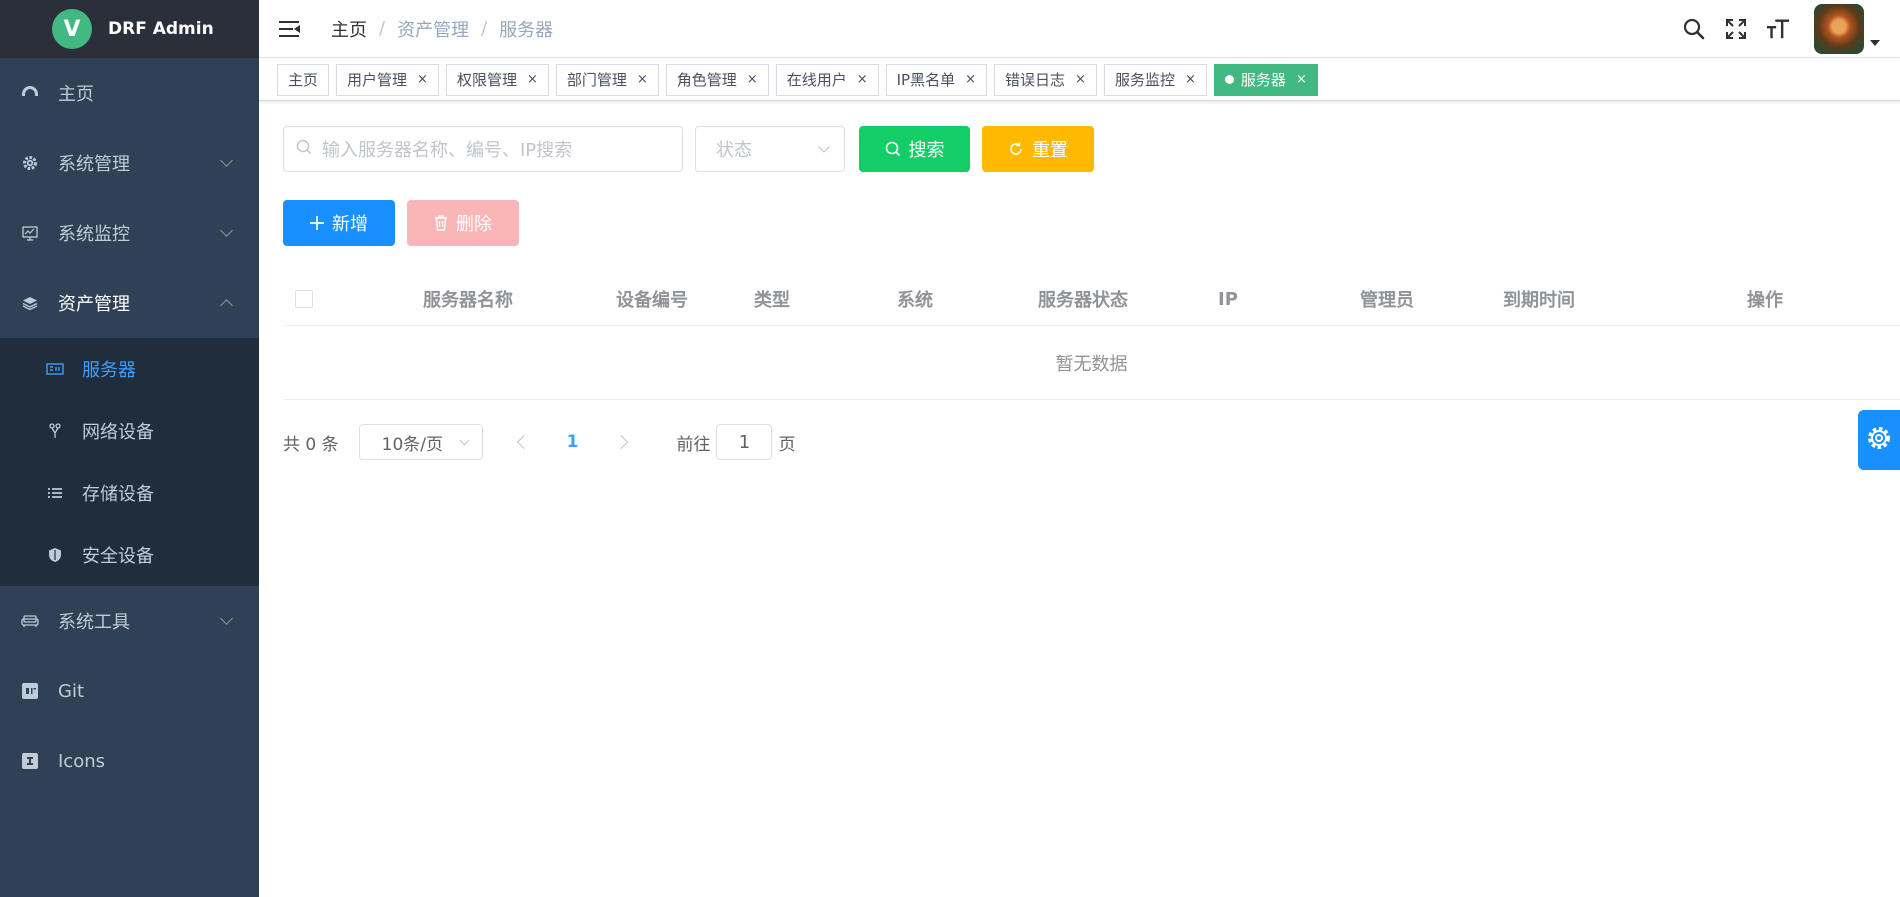 The image size is (1900, 897). I want to click on search-button: 搜索, so click(914, 149).